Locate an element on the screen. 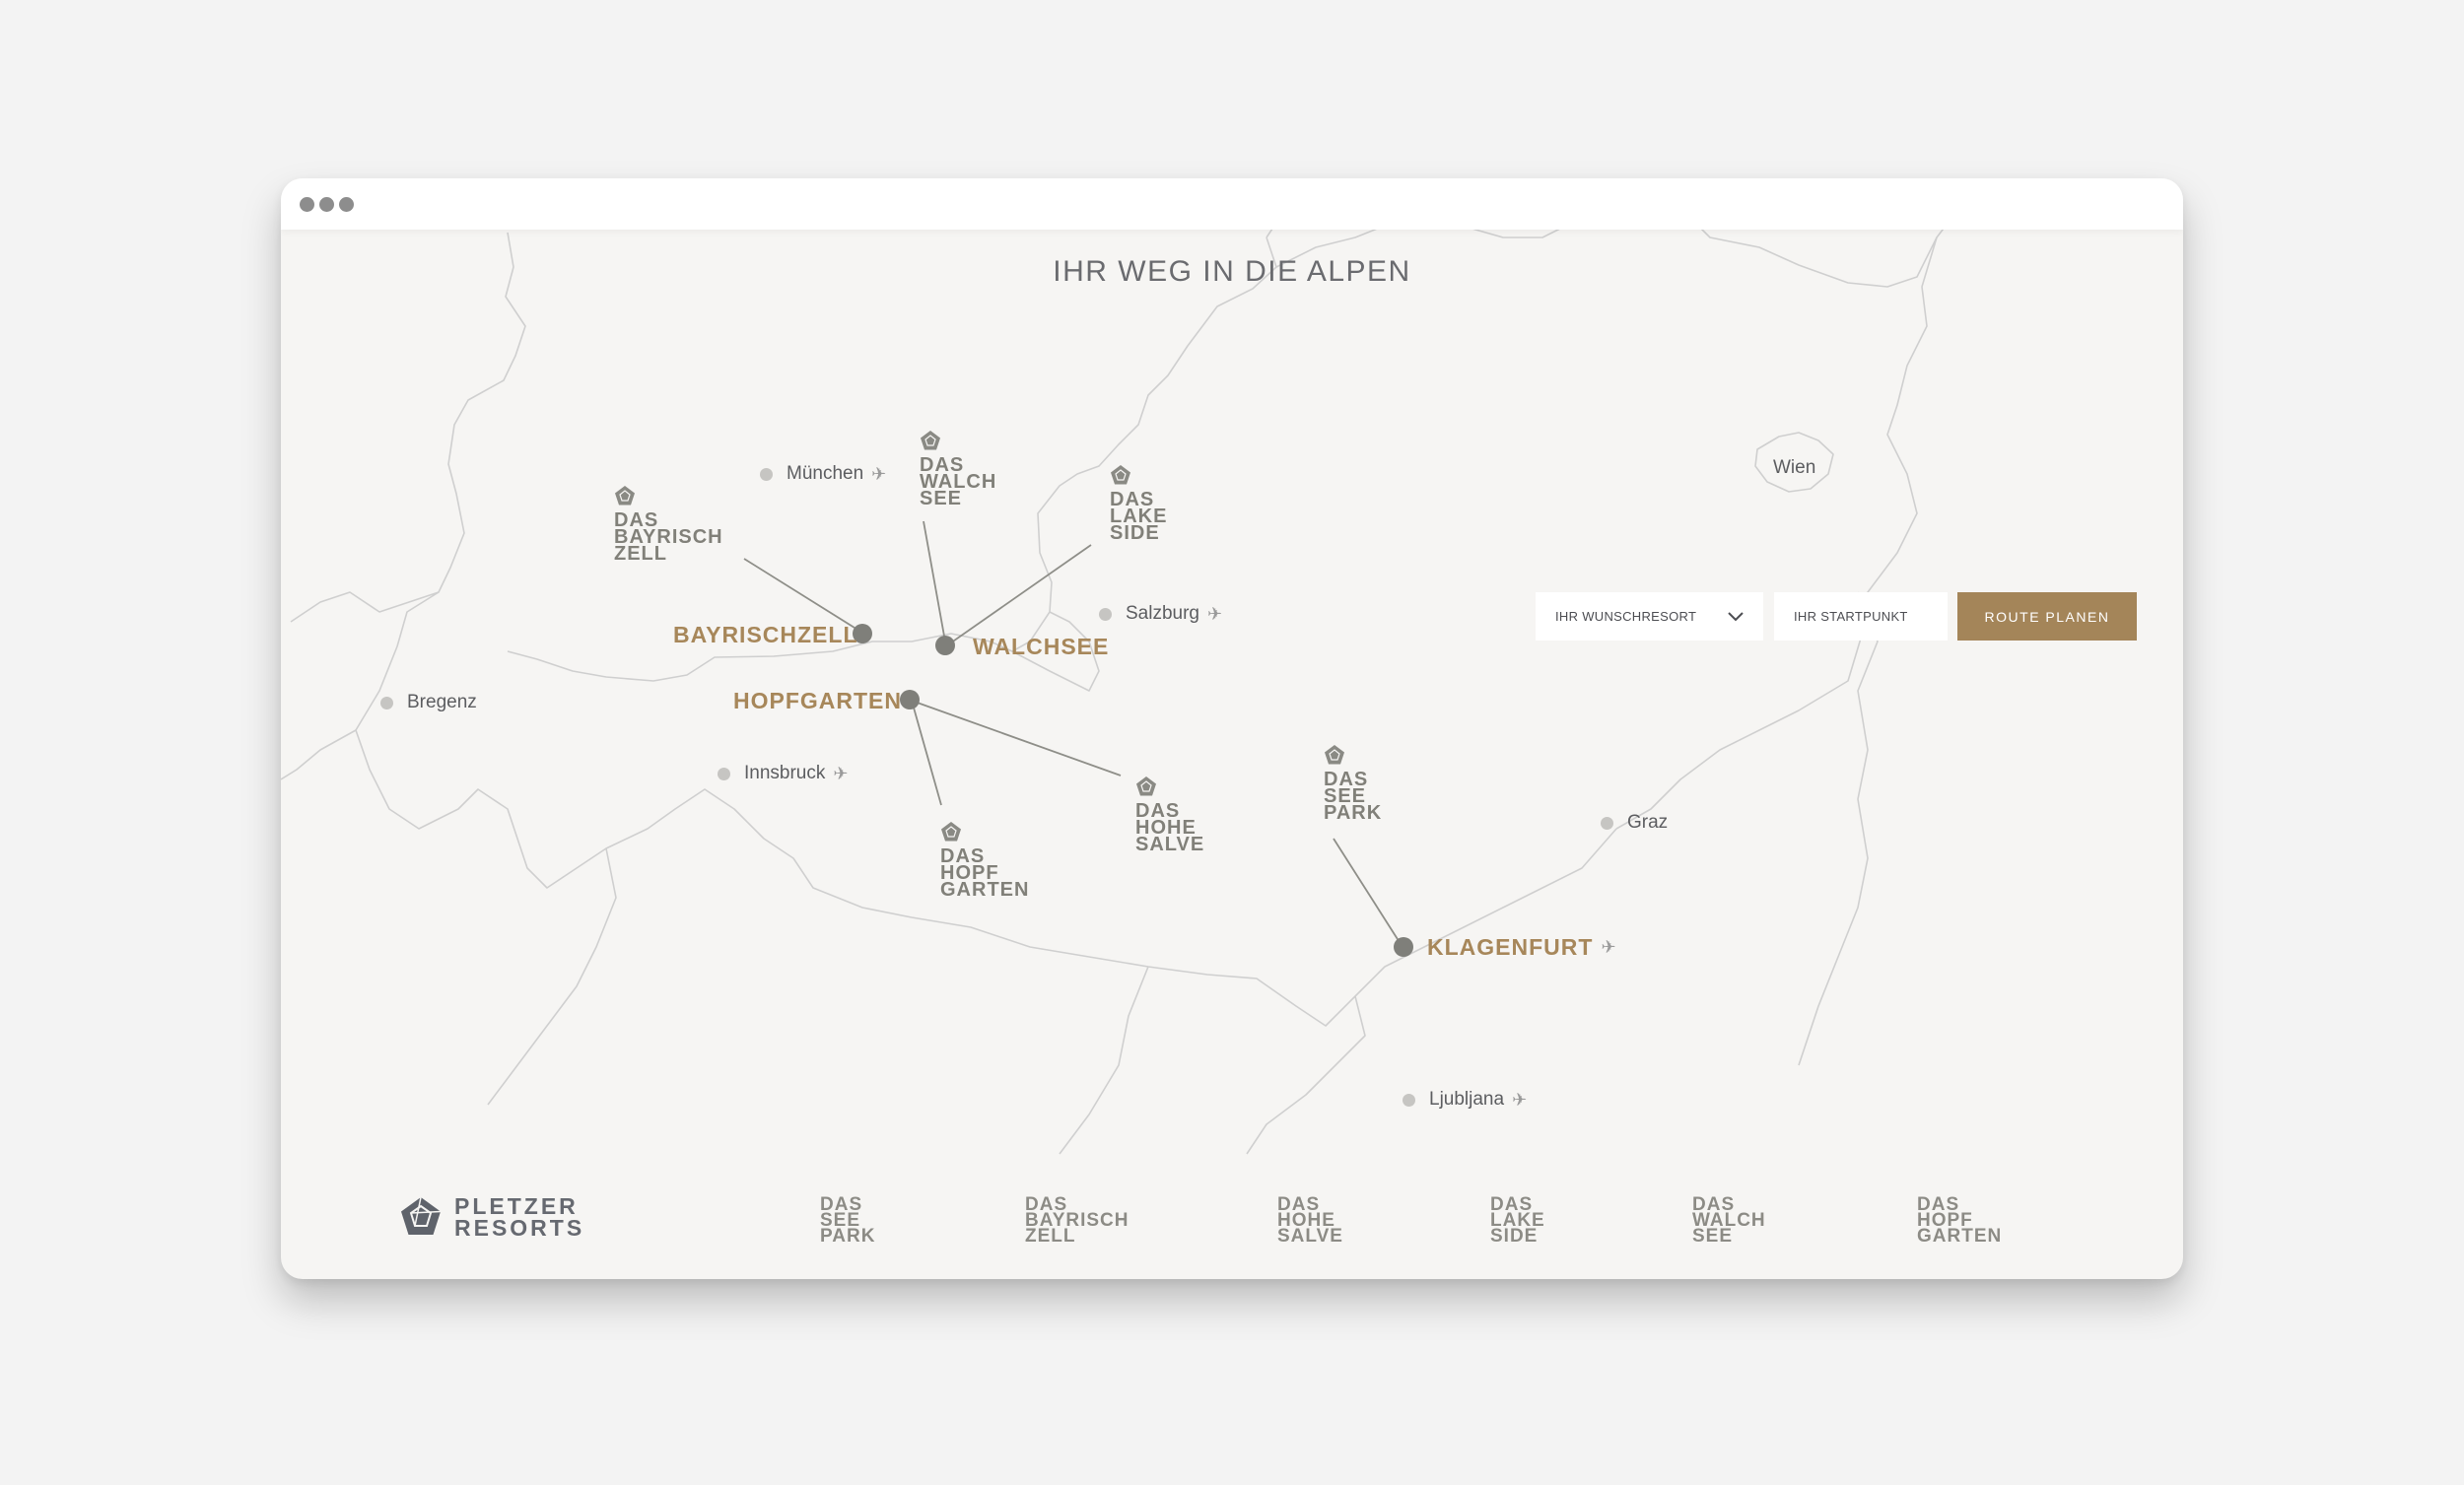 This screenshot has height=1485, width=2464. footer-link-lake-side: DAS LAKE SIDE is located at coordinates (1517, 1221).